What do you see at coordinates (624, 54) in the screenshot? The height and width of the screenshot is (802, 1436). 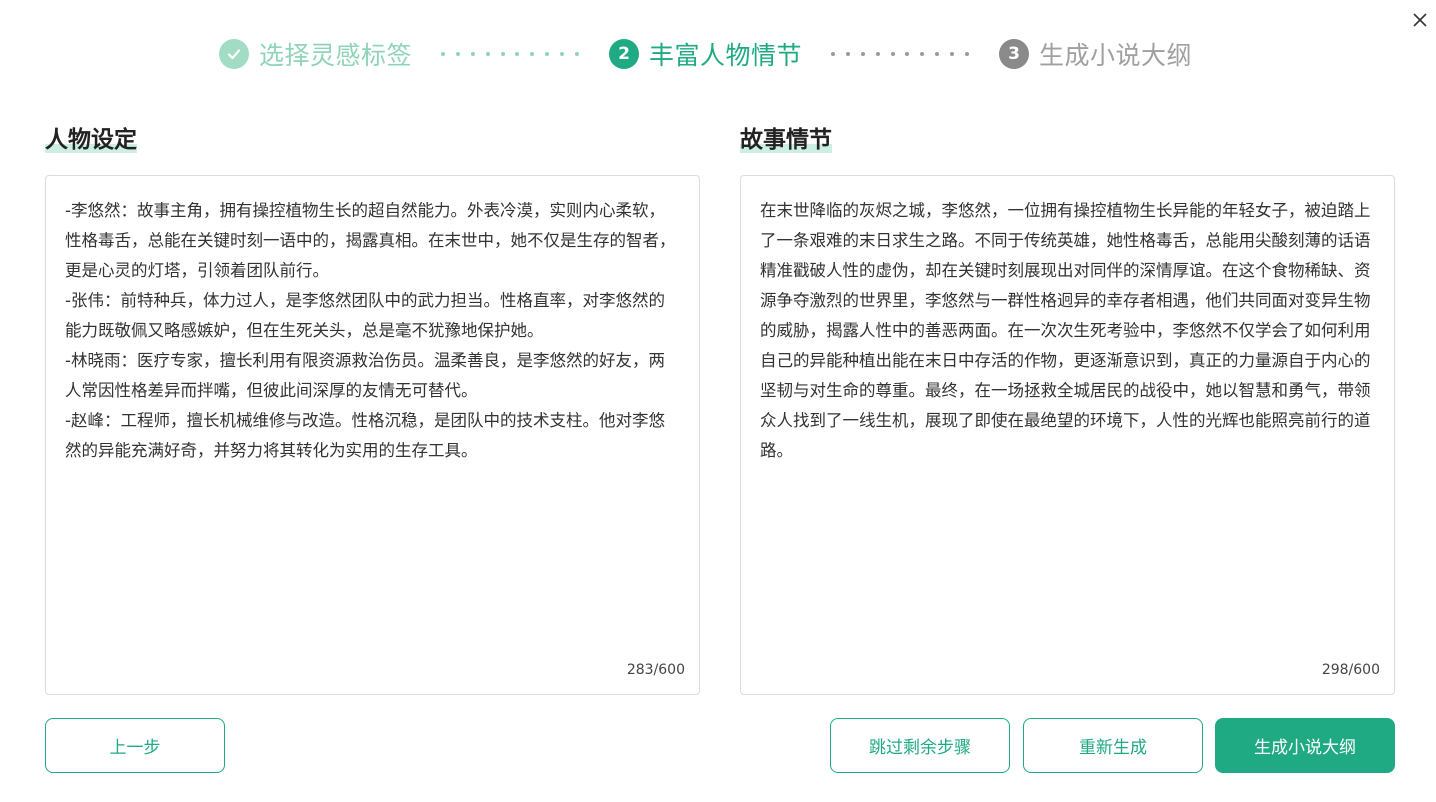 I see `step-number: 2` at bounding box center [624, 54].